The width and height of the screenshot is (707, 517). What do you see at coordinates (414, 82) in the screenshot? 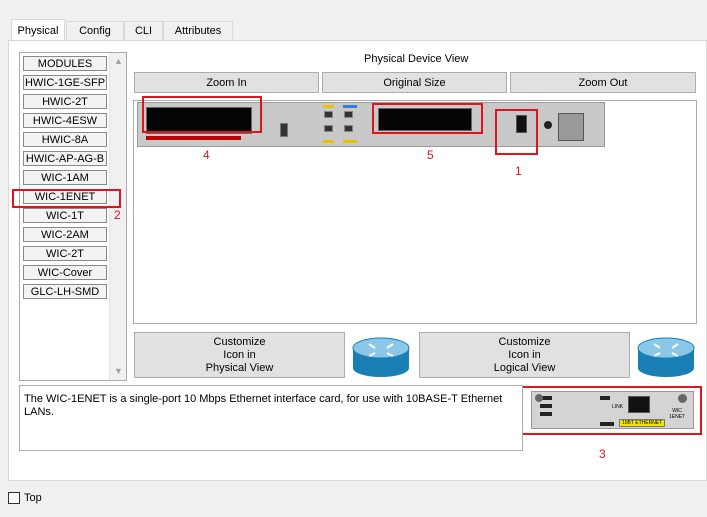
I see `original-size-button: Original Size` at bounding box center [414, 82].